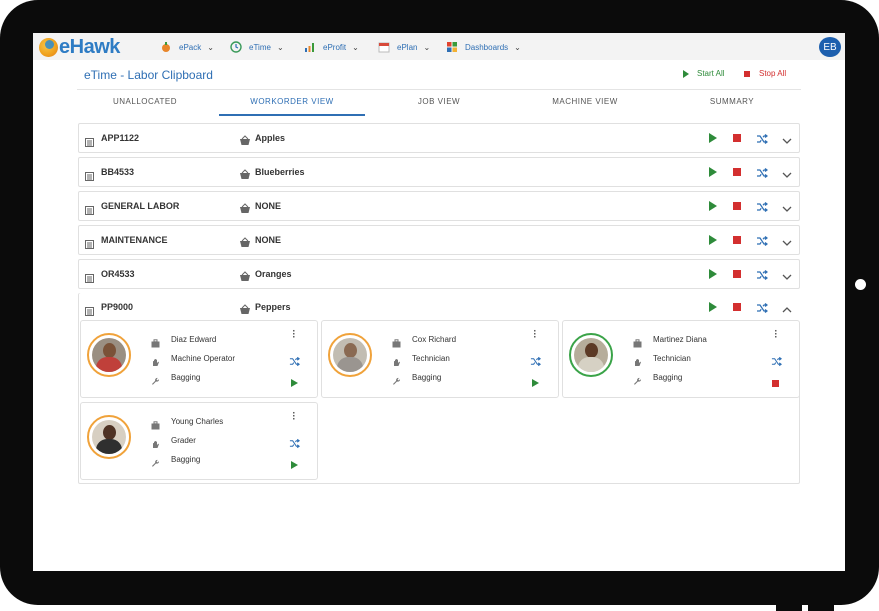  What do you see at coordinates (860, 284) in the screenshot?
I see `home-button` at bounding box center [860, 284].